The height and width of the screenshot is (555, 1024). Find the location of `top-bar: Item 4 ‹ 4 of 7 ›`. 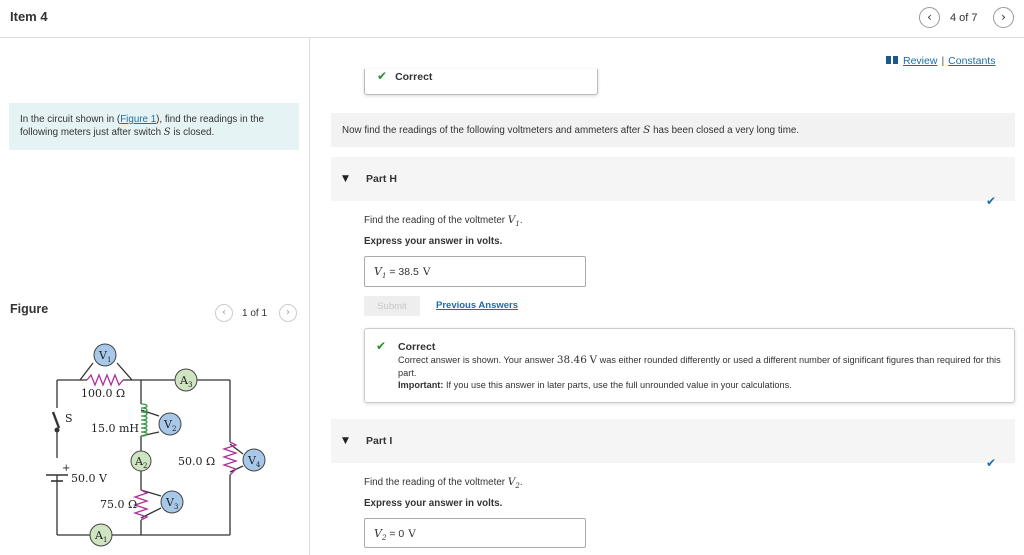

top-bar: Item 4 ‹ 4 of 7 › is located at coordinates (512, 19).